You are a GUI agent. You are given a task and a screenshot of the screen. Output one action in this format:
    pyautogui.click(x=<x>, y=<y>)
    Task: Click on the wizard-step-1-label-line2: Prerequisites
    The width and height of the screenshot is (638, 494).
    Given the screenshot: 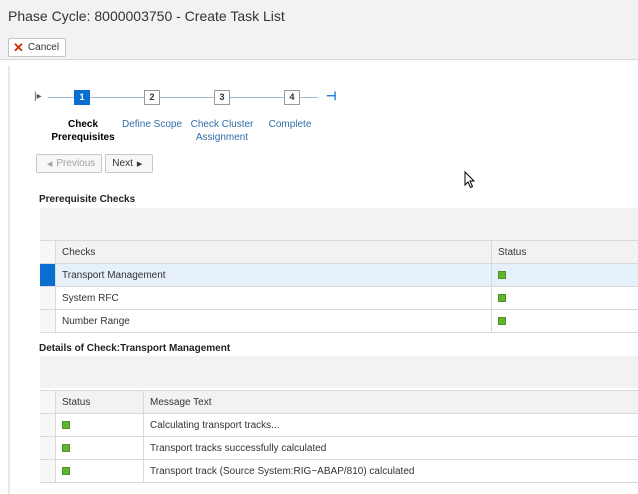 What is the action you would take?
    pyautogui.click(x=83, y=137)
    